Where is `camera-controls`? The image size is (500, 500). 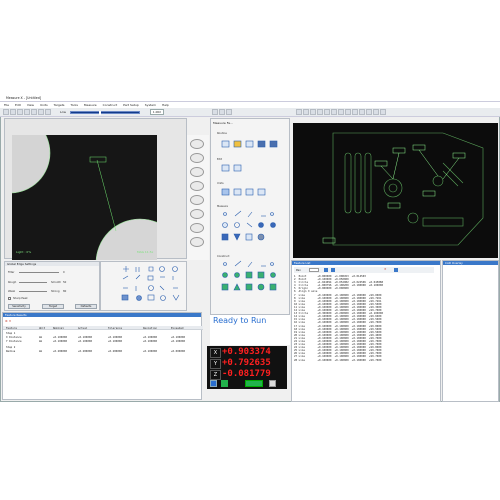 camera-controls is located at coordinates (198, 197).